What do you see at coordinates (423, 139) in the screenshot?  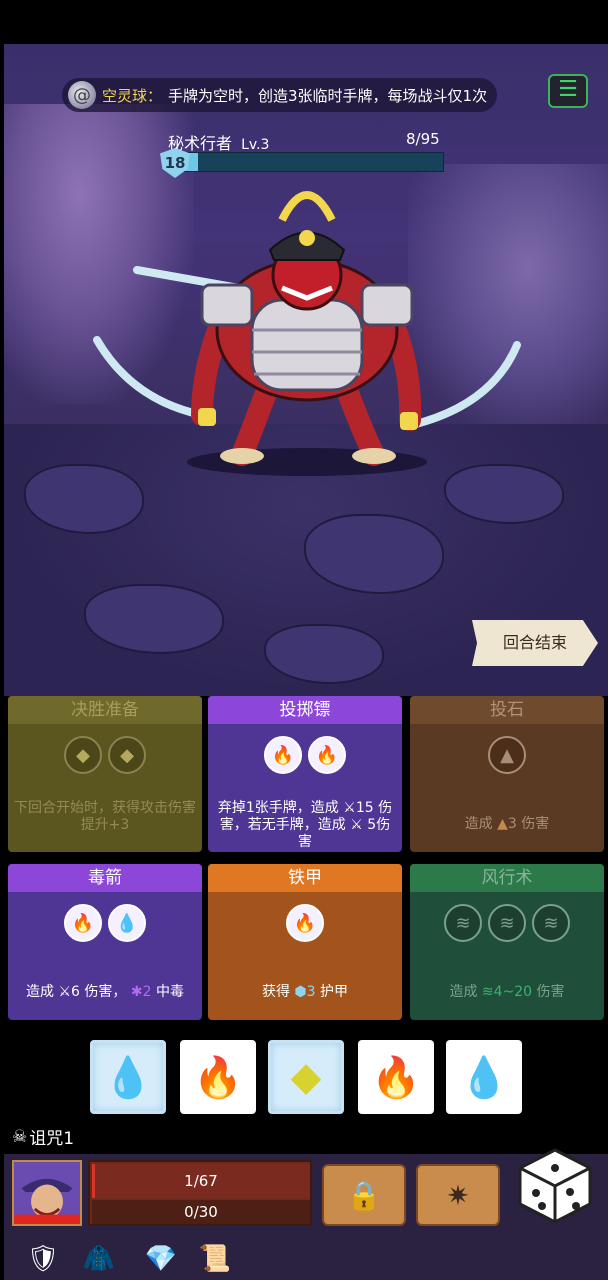 I see `enemy-hp-text: 8/95` at bounding box center [423, 139].